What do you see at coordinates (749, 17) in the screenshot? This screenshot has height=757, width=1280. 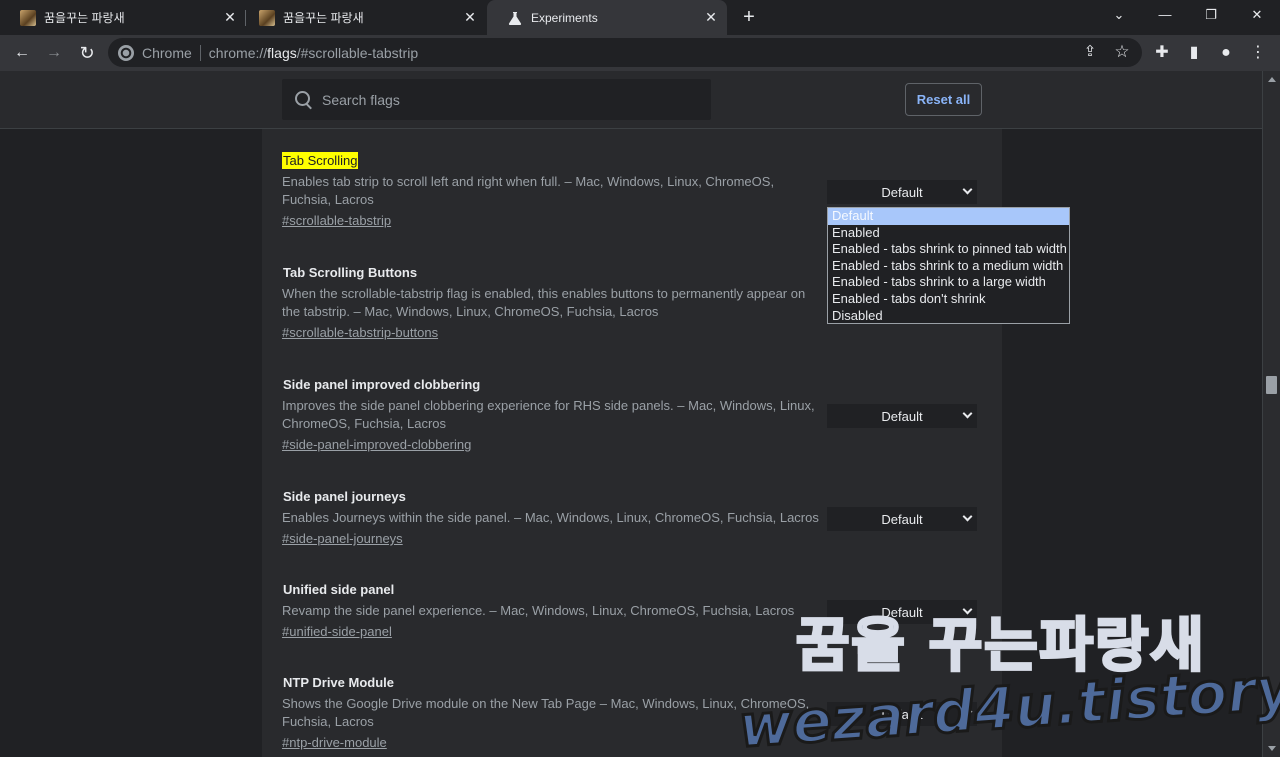 I see `new-tab-button: +` at bounding box center [749, 17].